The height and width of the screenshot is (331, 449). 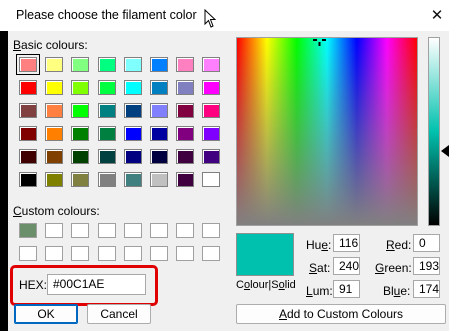 What do you see at coordinates (399, 245) in the screenshot?
I see `red-label: Red:` at bounding box center [399, 245].